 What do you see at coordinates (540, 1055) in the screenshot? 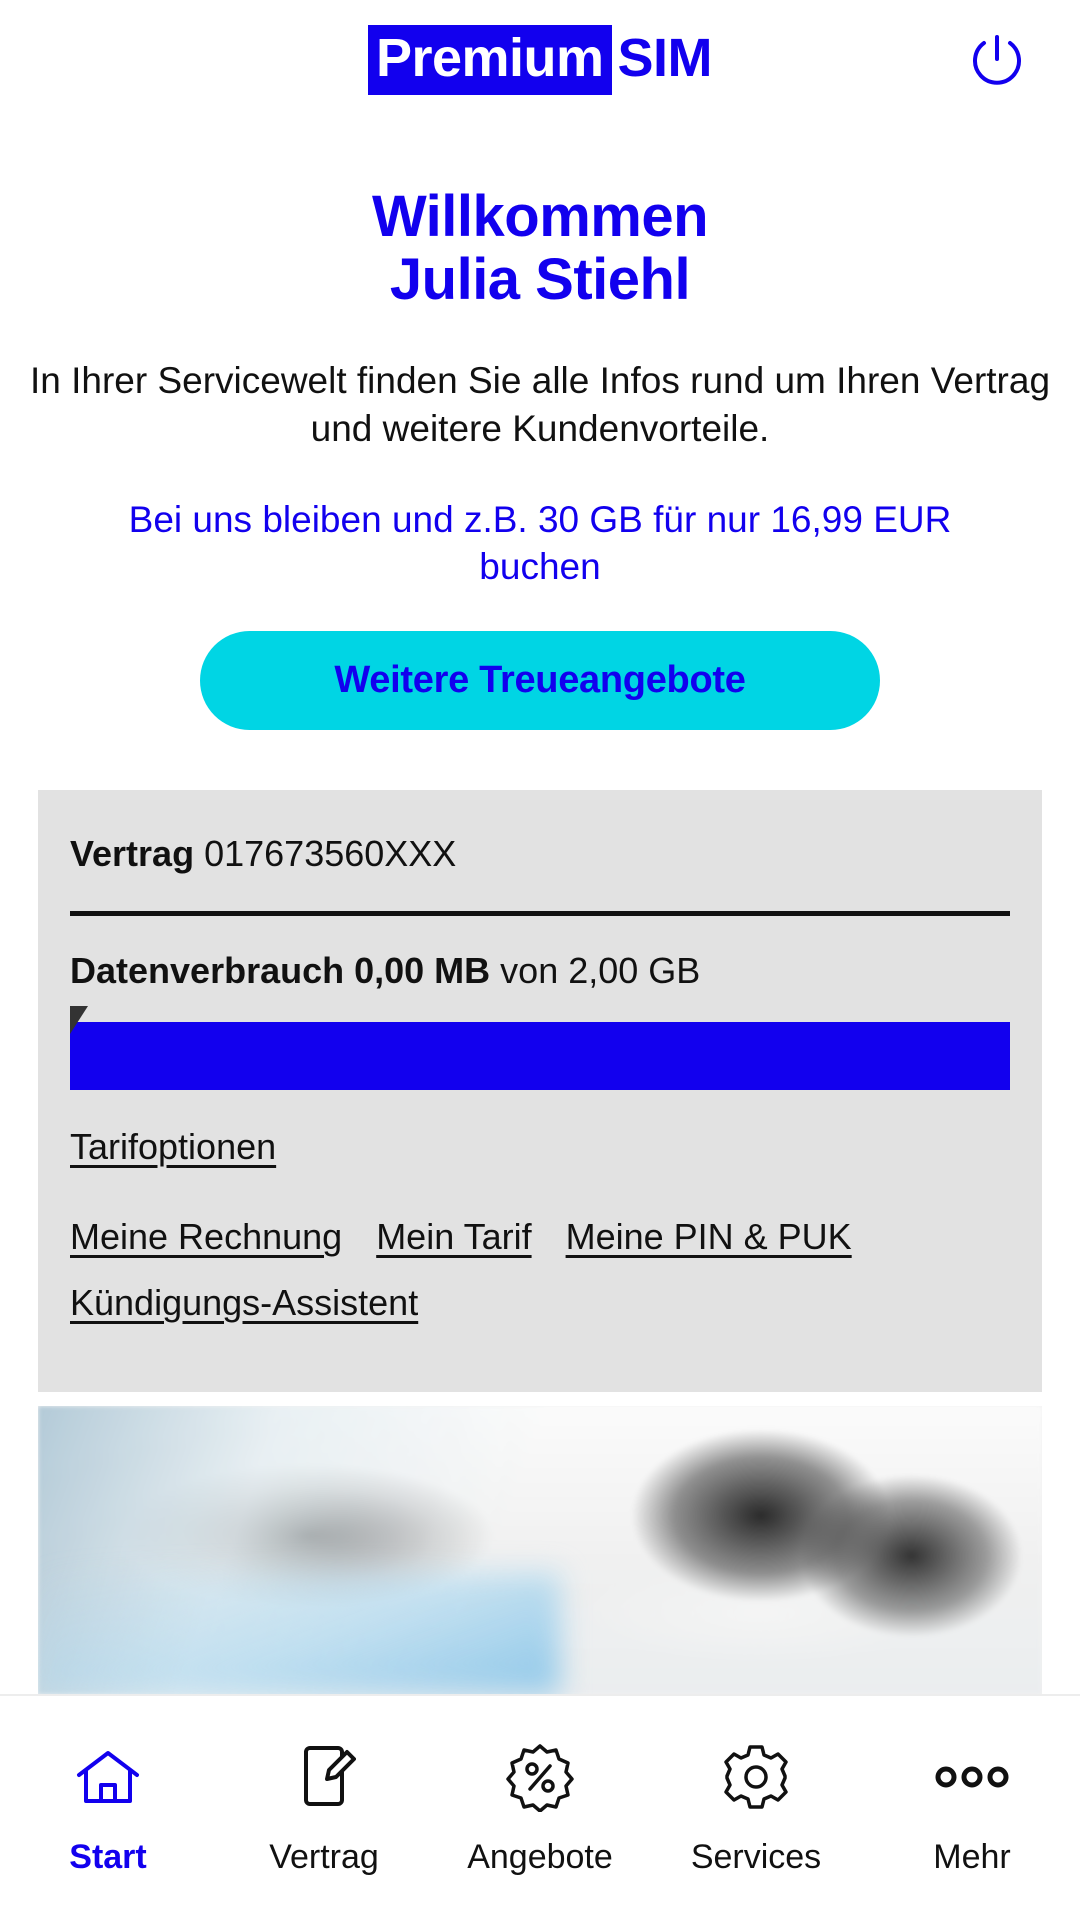
I see `data-usage-progress-fill` at bounding box center [540, 1055].